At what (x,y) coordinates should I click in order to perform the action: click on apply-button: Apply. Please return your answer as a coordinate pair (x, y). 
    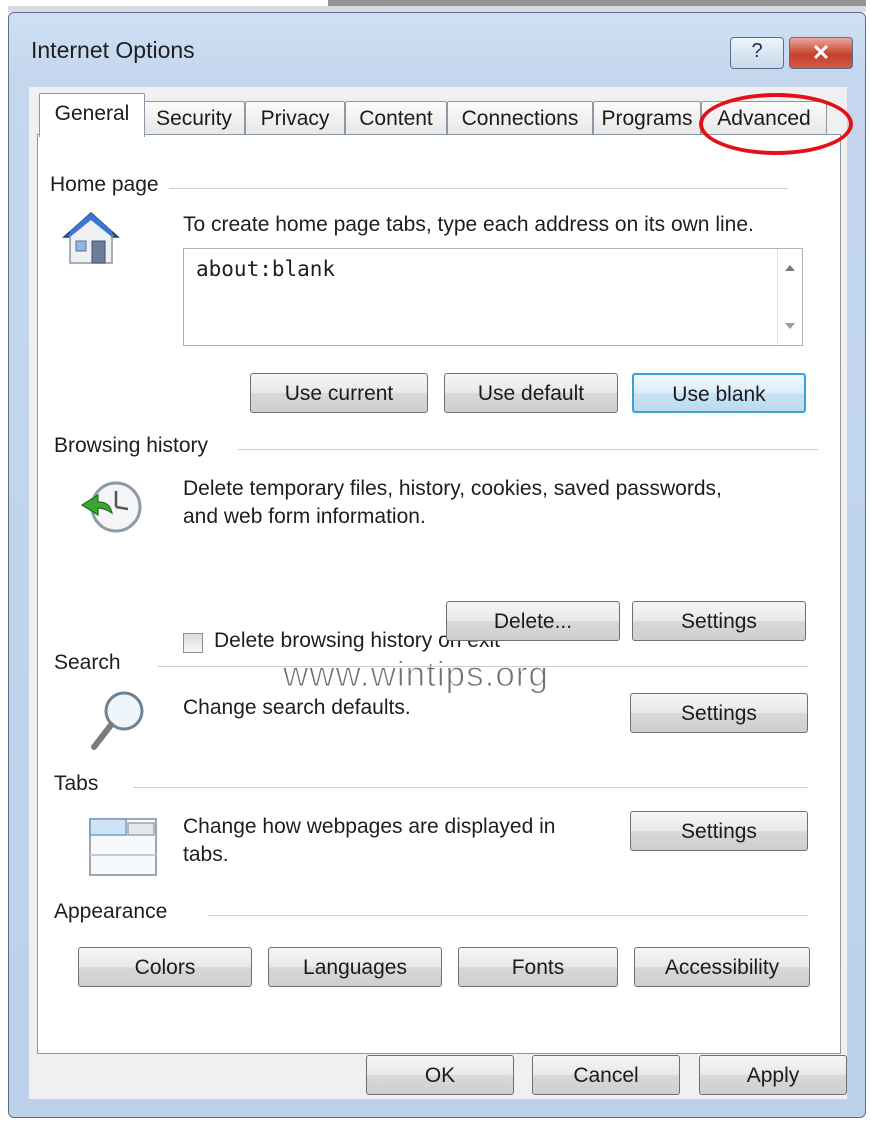
    Looking at the image, I should click on (773, 1075).